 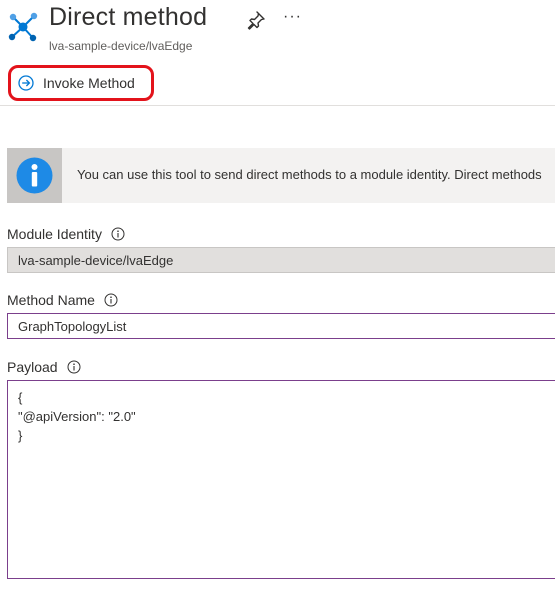 I want to click on invoke-method-button: Invoke Method, so click(x=81, y=83).